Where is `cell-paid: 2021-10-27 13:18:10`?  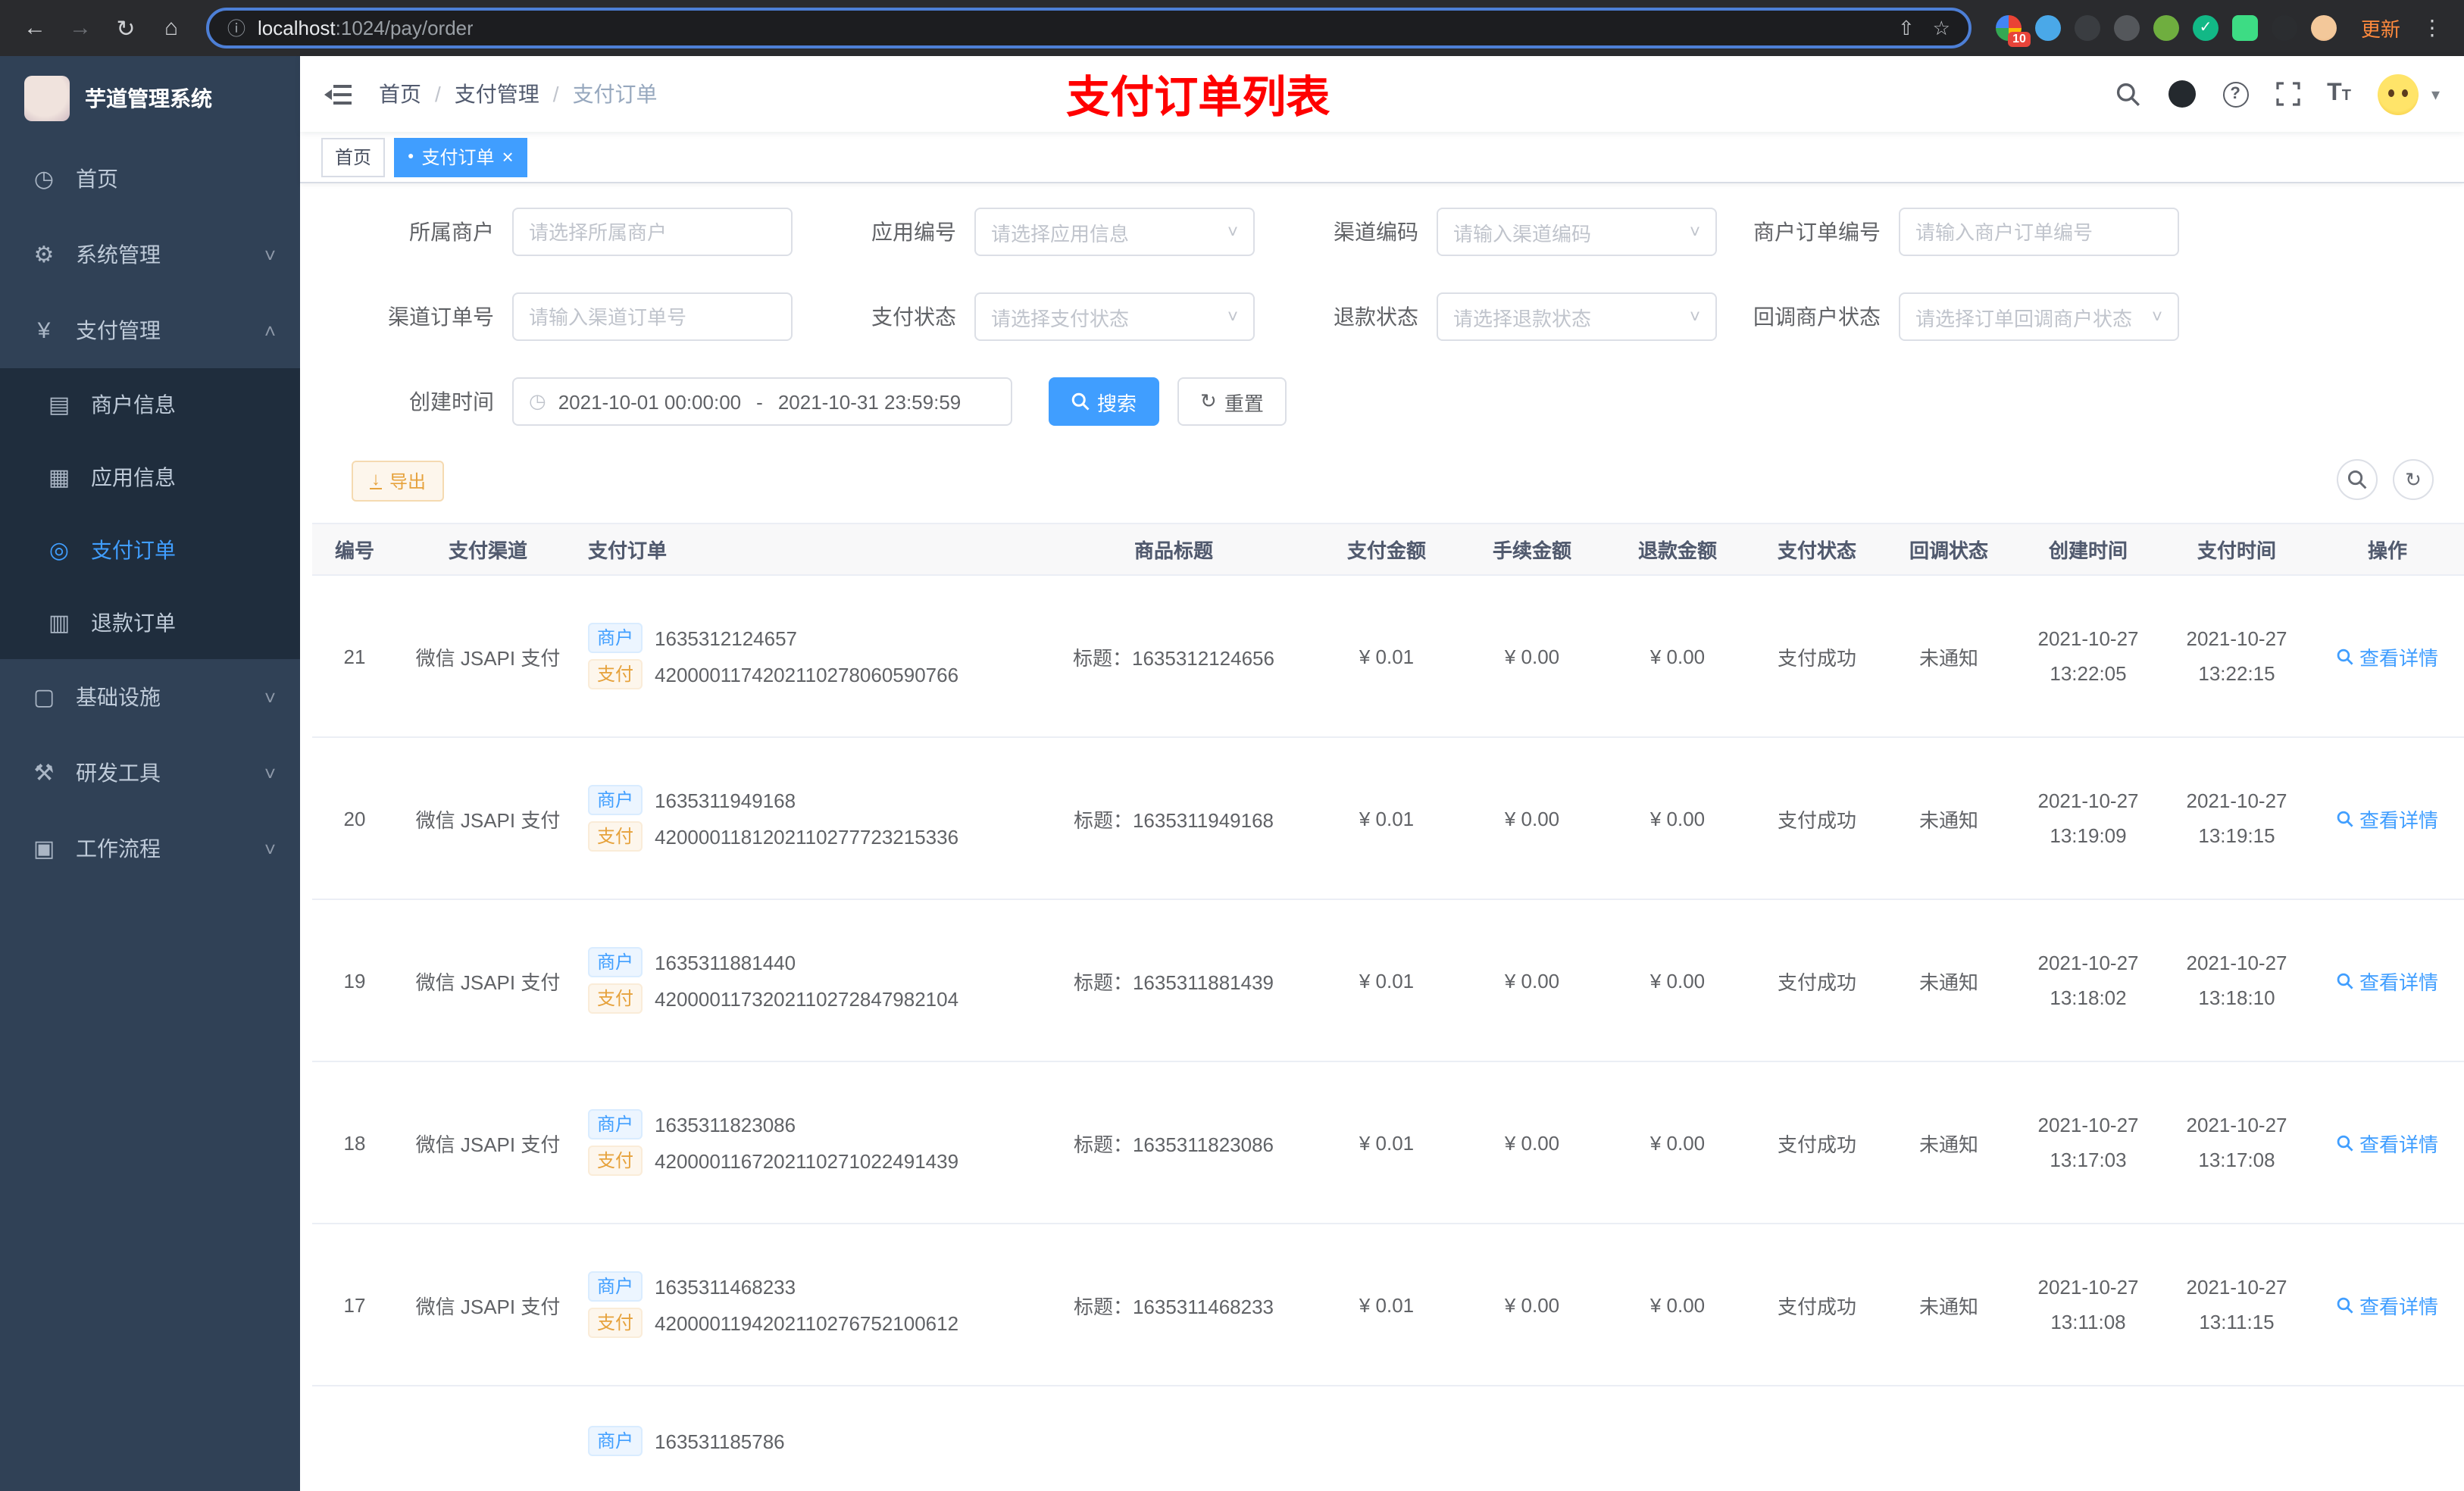
cell-paid: 2021-10-27 13:18:10 is located at coordinates (2236, 980).